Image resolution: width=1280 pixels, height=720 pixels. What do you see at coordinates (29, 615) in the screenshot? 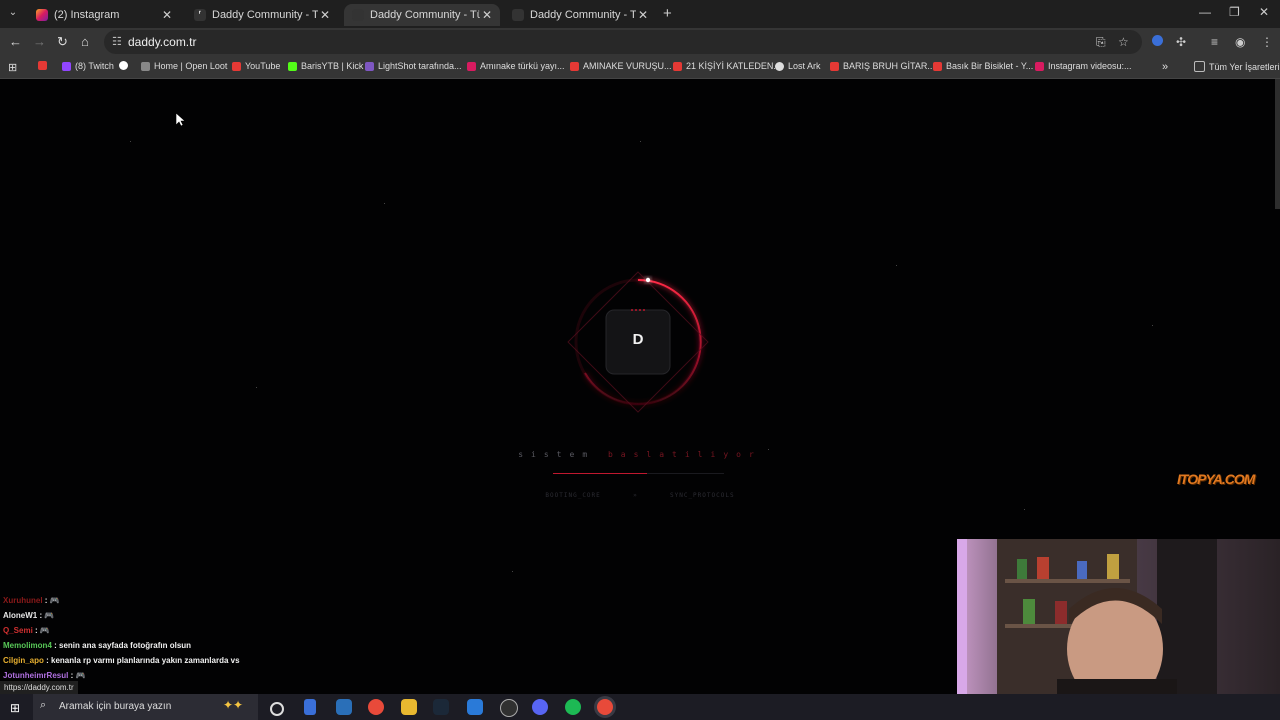
I see `chat-message: AloneW1 : 🎮` at bounding box center [29, 615].